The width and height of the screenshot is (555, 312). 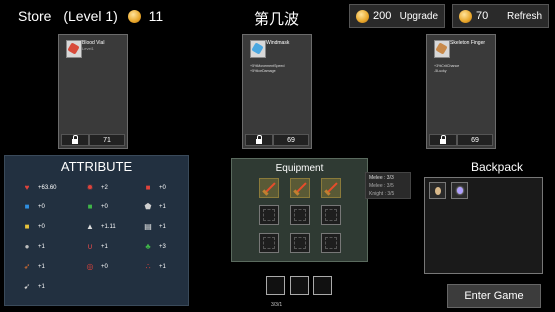 I want to click on set-count: Melee : 3/5, so click(x=381, y=186).